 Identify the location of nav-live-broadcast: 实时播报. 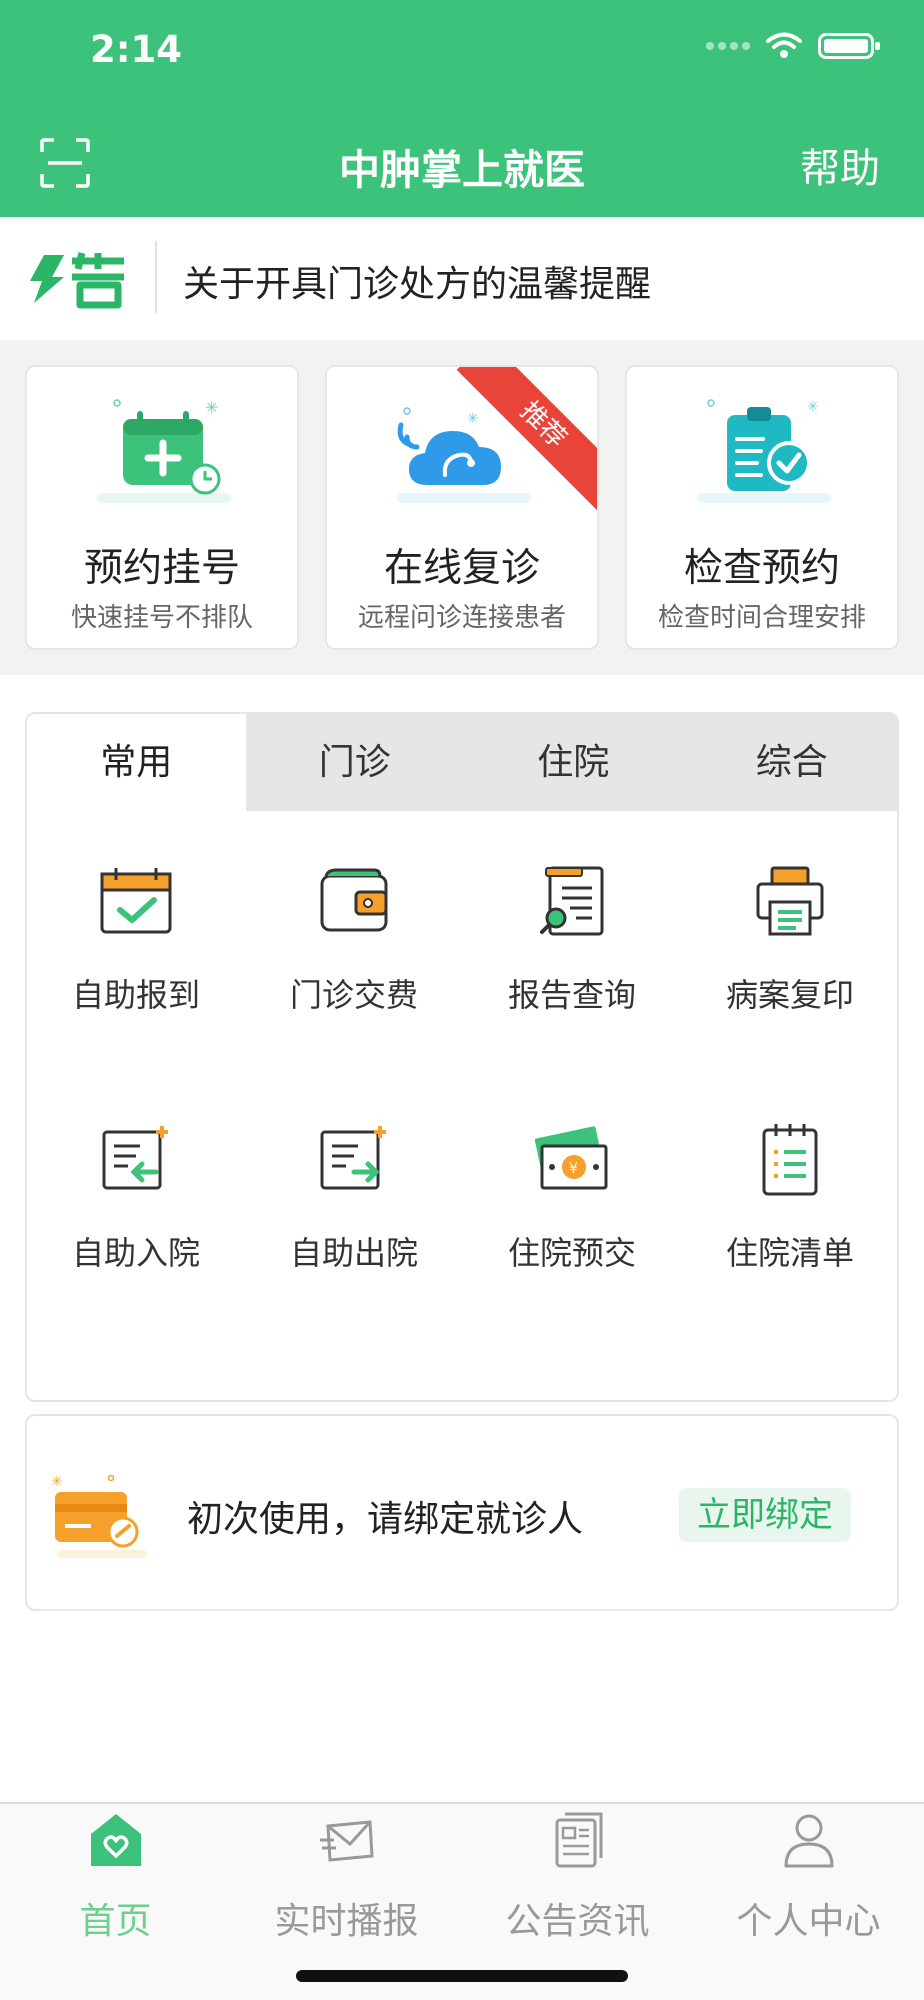
(346, 1884).